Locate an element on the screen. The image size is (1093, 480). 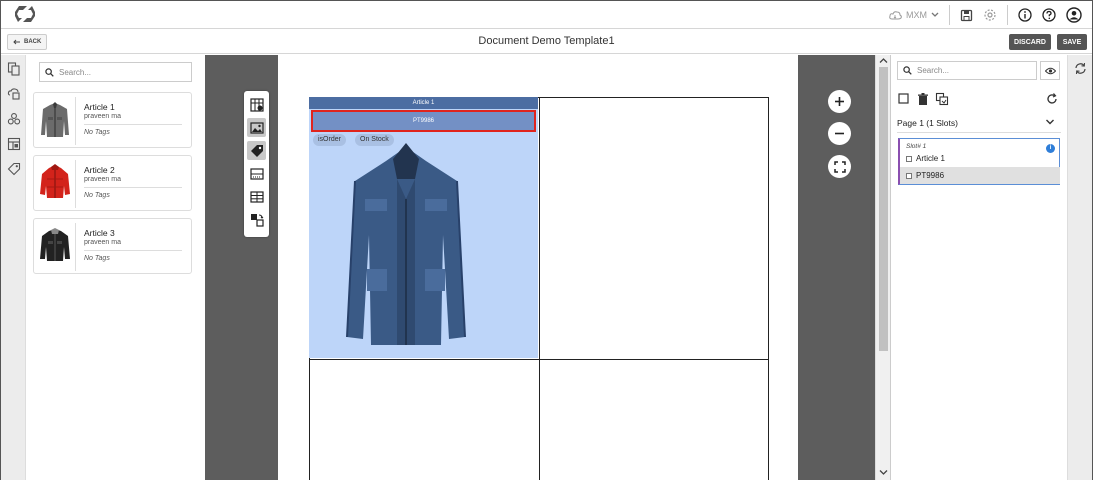
image-icon is located at coordinates (256, 127).